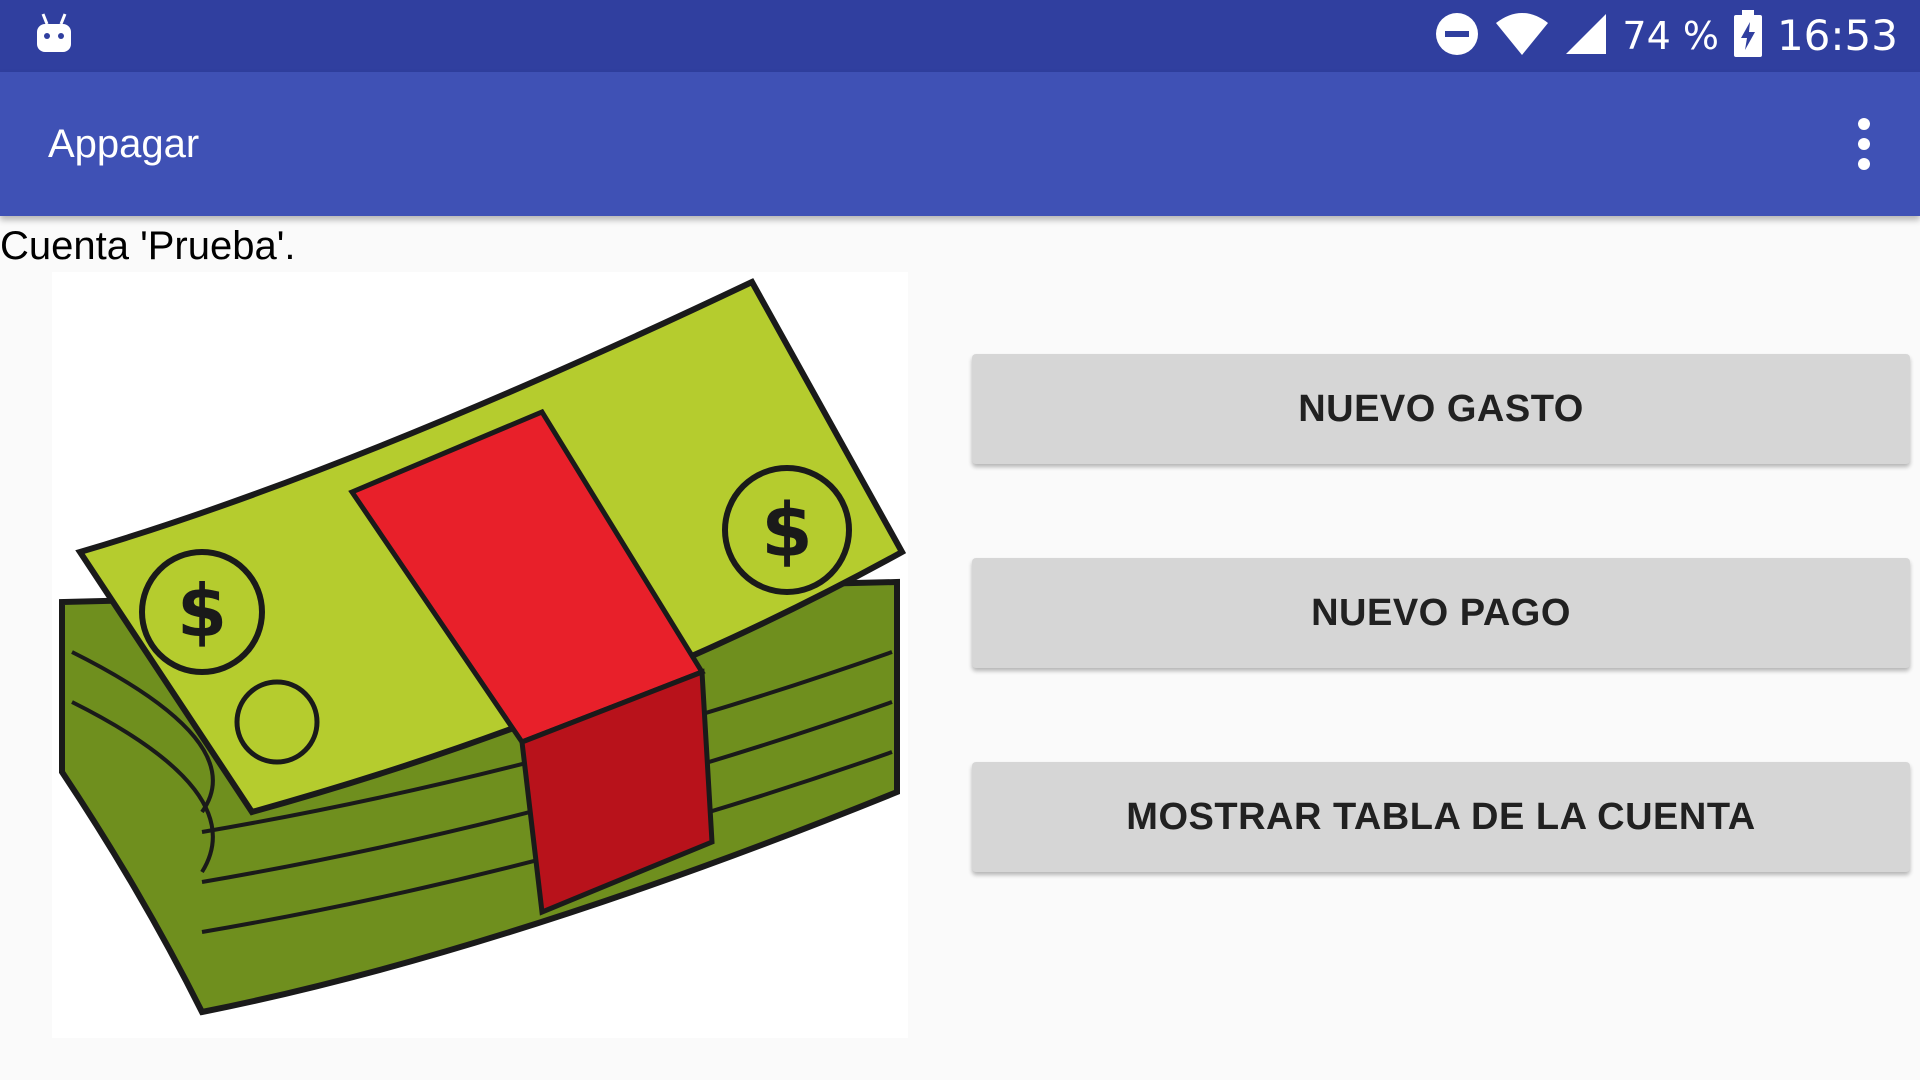 The width and height of the screenshot is (1920, 1080). I want to click on account-label: Cuenta 'Prueba'., so click(148, 246).